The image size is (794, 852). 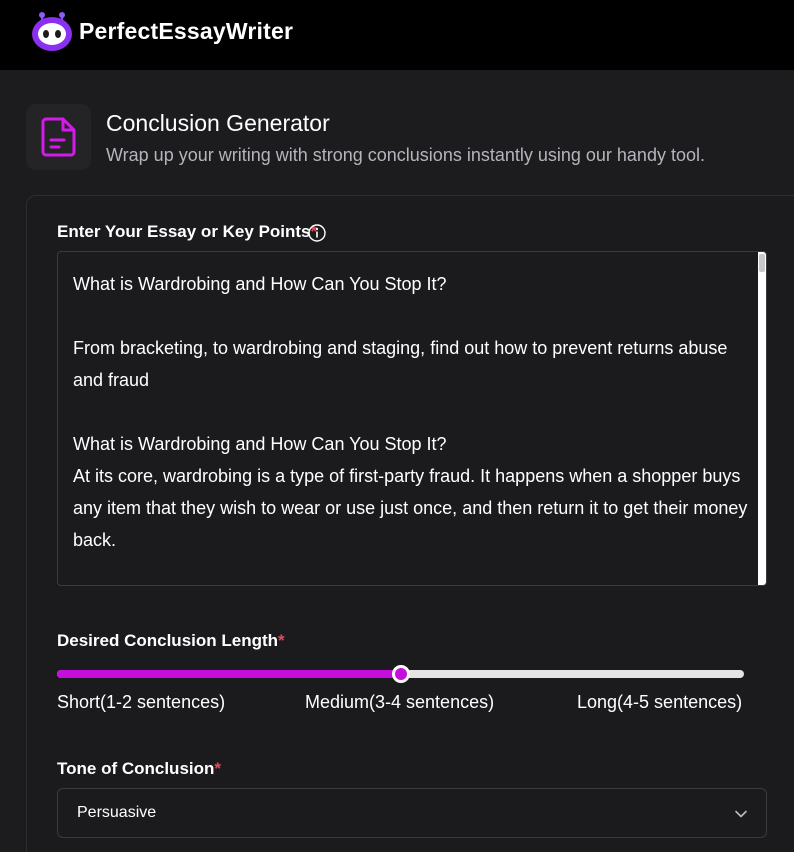 I want to click on tone-label: Tone of Conclusion*, so click(x=139, y=769).